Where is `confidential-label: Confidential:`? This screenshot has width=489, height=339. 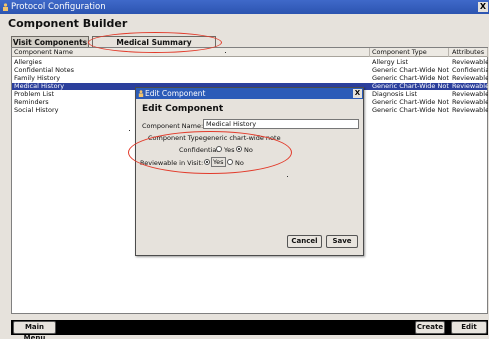 confidential-label: Confidential: is located at coordinates (200, 150).